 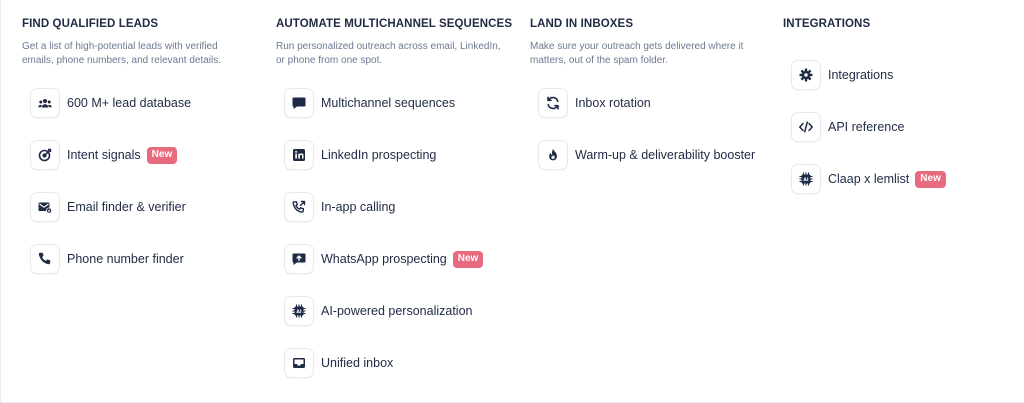 I want to click on gear-icon, so click(x=806, y=75).